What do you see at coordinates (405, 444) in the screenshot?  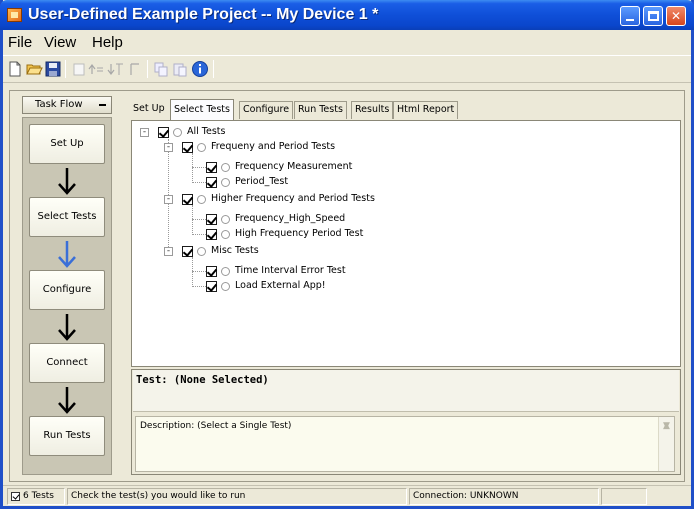 I see `description-box: Description: (Select a Single Test) ▲ ▼` at bounding box center [405, 444].